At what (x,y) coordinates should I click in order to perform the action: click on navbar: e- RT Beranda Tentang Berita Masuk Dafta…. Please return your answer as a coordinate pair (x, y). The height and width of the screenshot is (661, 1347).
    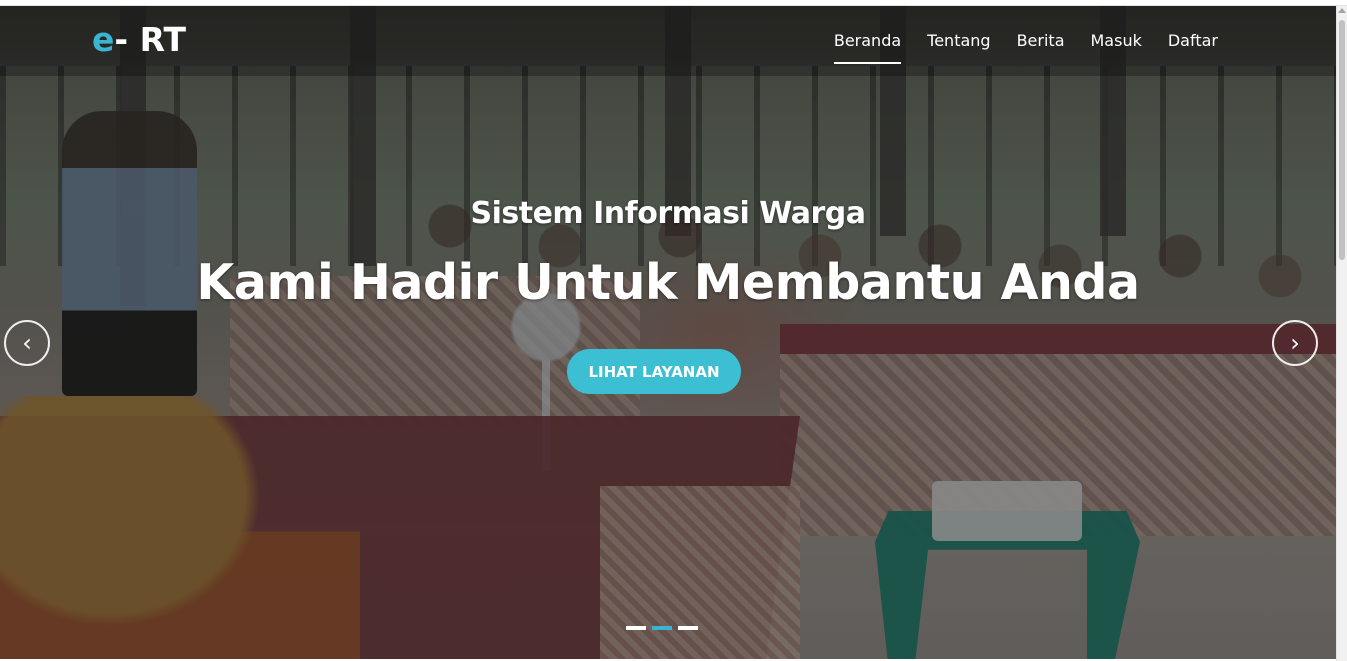
    Looking at the image, I should click on (668, 41).